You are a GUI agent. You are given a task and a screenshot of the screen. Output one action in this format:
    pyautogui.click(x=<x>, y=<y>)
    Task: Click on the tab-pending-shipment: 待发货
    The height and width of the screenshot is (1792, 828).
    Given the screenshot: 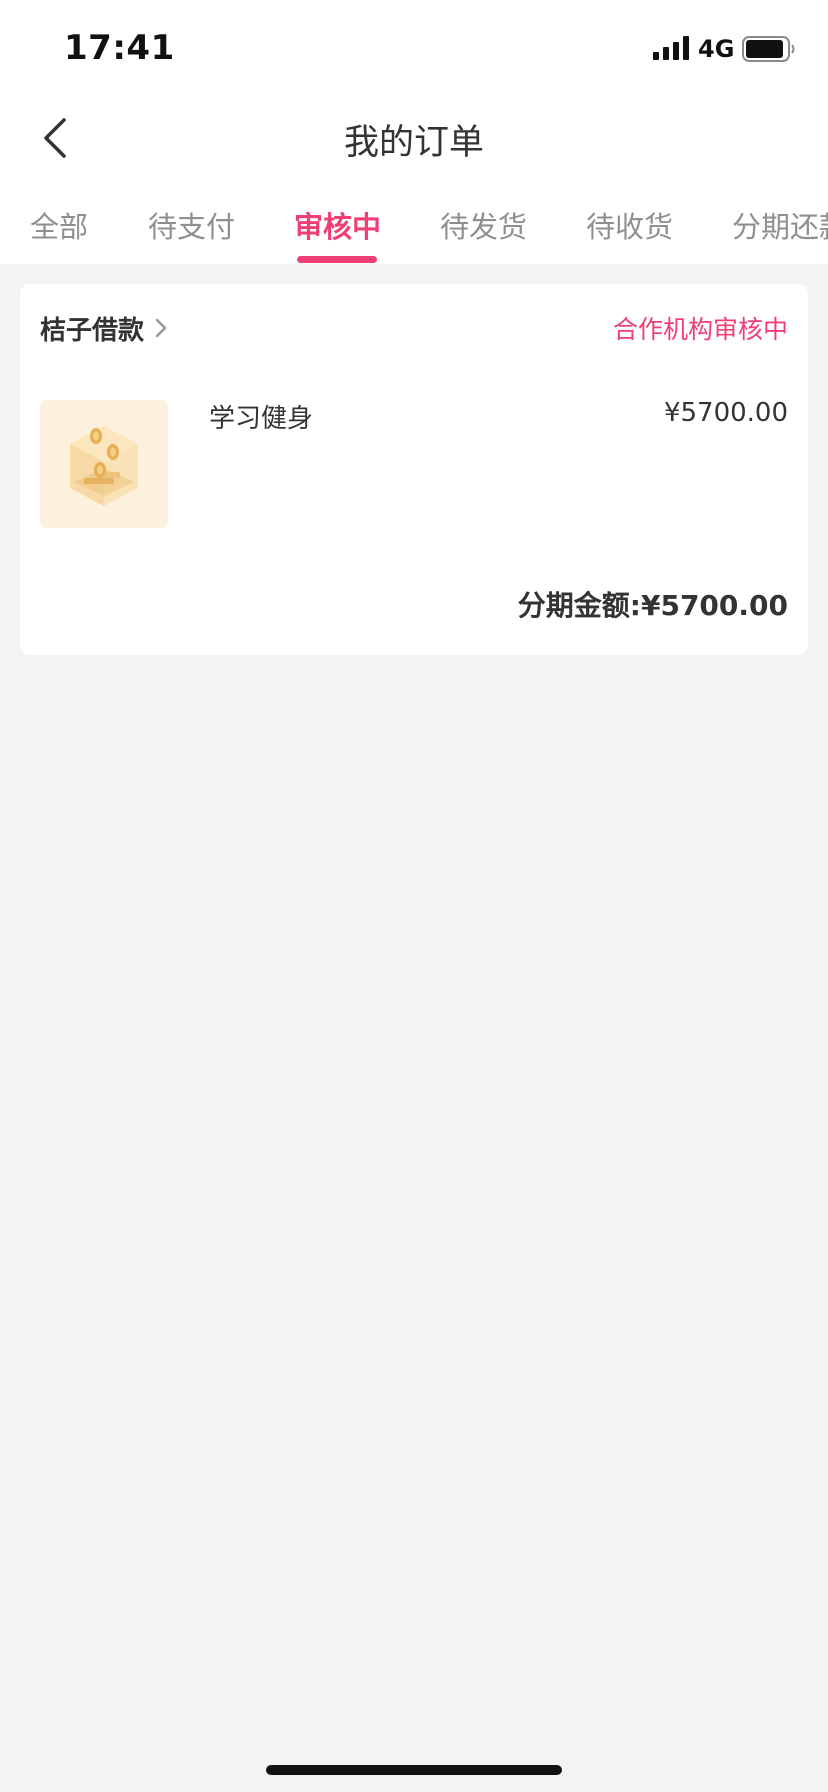 What is the action you would take?
    pyautogui.click(x=483, y=225)
    